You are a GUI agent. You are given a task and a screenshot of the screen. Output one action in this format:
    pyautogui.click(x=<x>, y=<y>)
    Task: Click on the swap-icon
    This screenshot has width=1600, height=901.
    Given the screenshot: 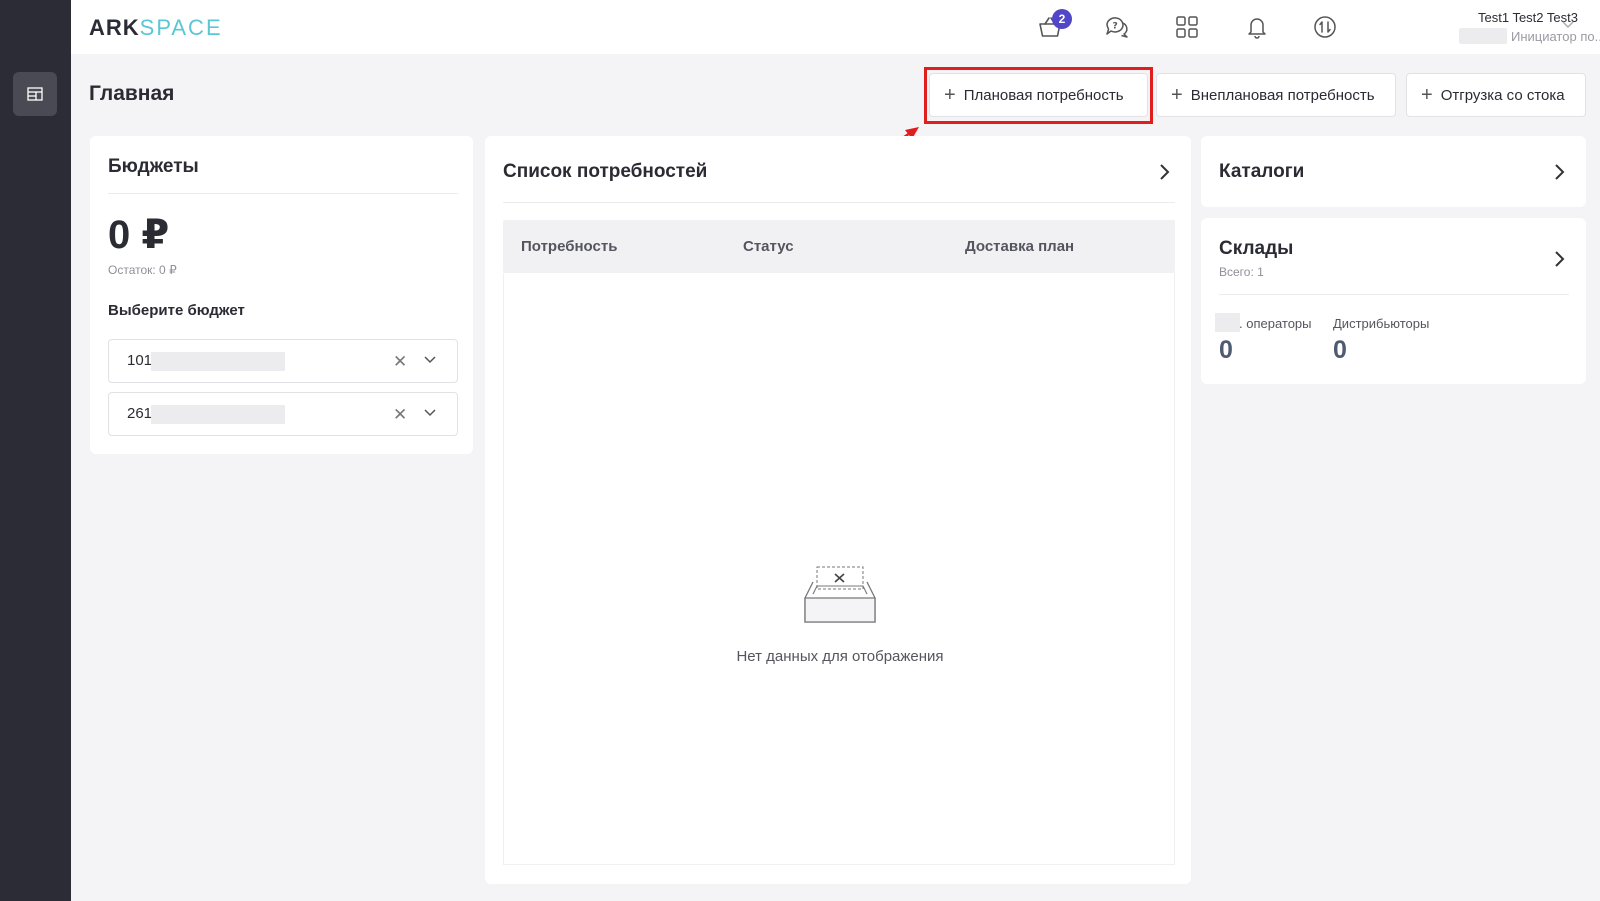 What is the action you would take?
    pyautogui.click(x=1325, y=27)
    